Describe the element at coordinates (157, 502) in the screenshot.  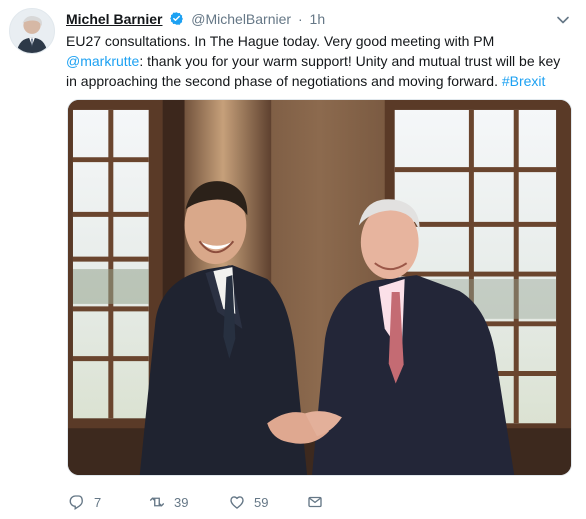
I see `retweet-icon` at that location.